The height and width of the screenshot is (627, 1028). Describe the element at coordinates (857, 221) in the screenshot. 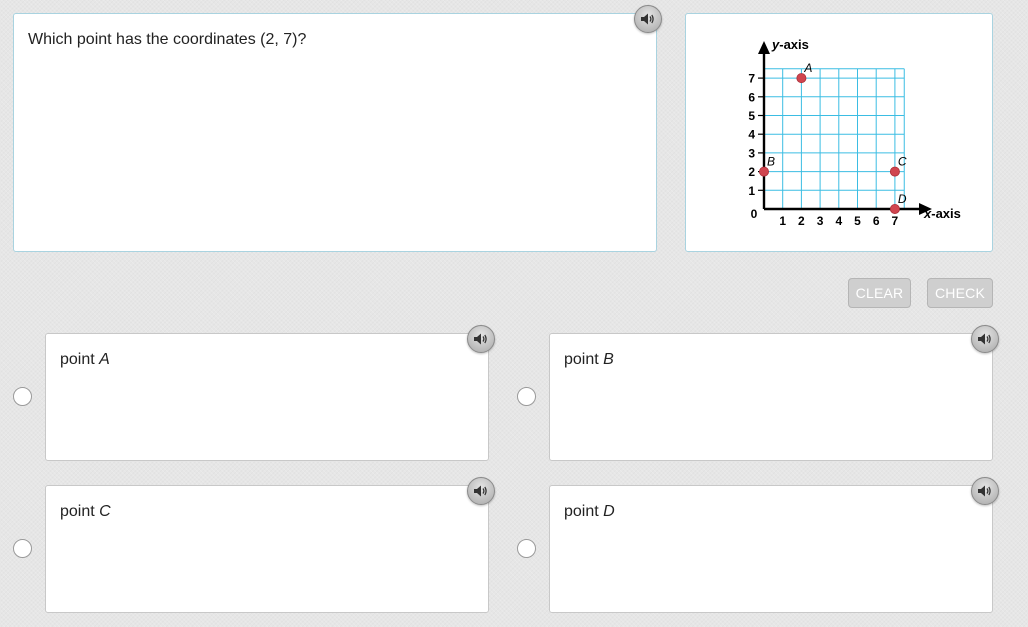

I see `x-tick-label: 5` at that location.